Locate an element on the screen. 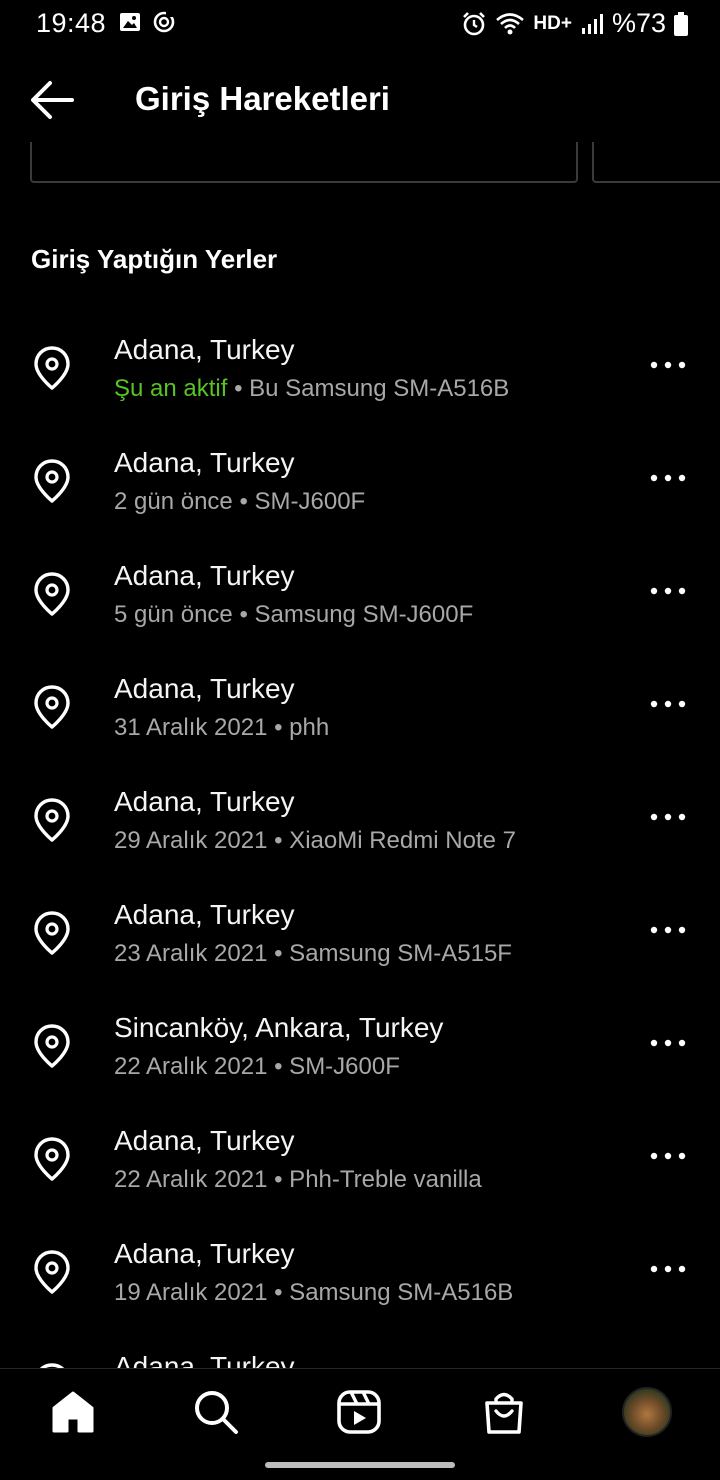  battery-level: %73 is located at coordinates (638, 23).